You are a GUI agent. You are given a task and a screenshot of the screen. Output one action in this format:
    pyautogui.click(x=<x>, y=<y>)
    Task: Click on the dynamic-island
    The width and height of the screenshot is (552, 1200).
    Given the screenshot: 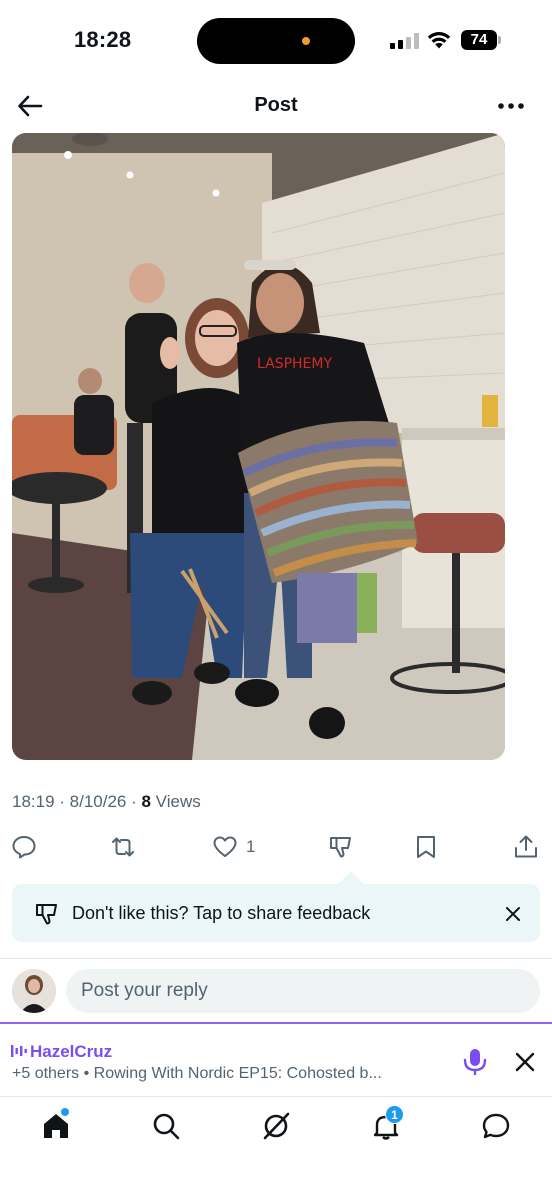 What is the action you would take?
    pyautogui.click(x=276, y=41)
    